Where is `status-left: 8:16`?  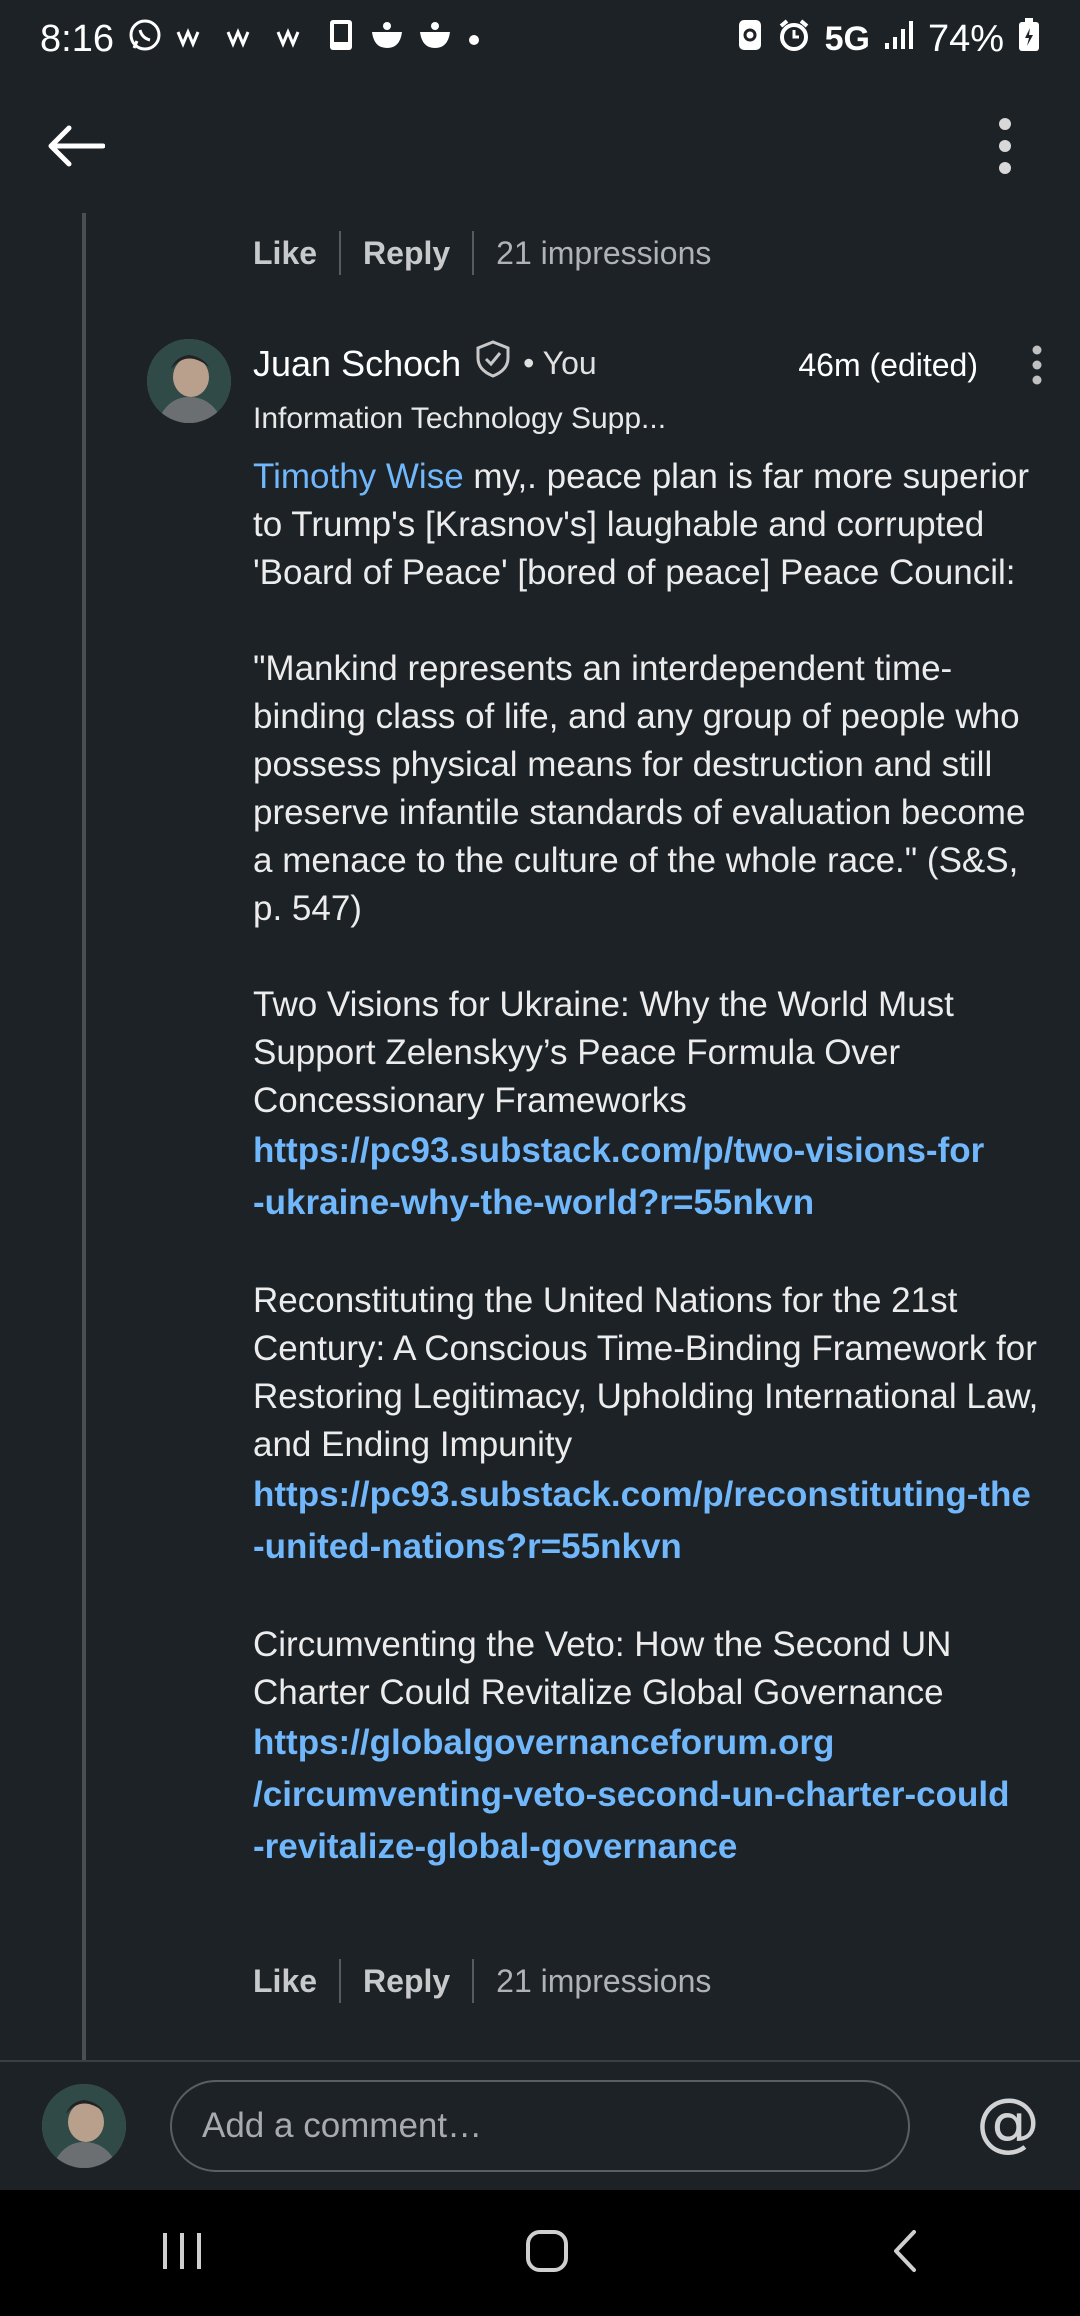 status-left: 8:16 is located at coordinates (261, 39).